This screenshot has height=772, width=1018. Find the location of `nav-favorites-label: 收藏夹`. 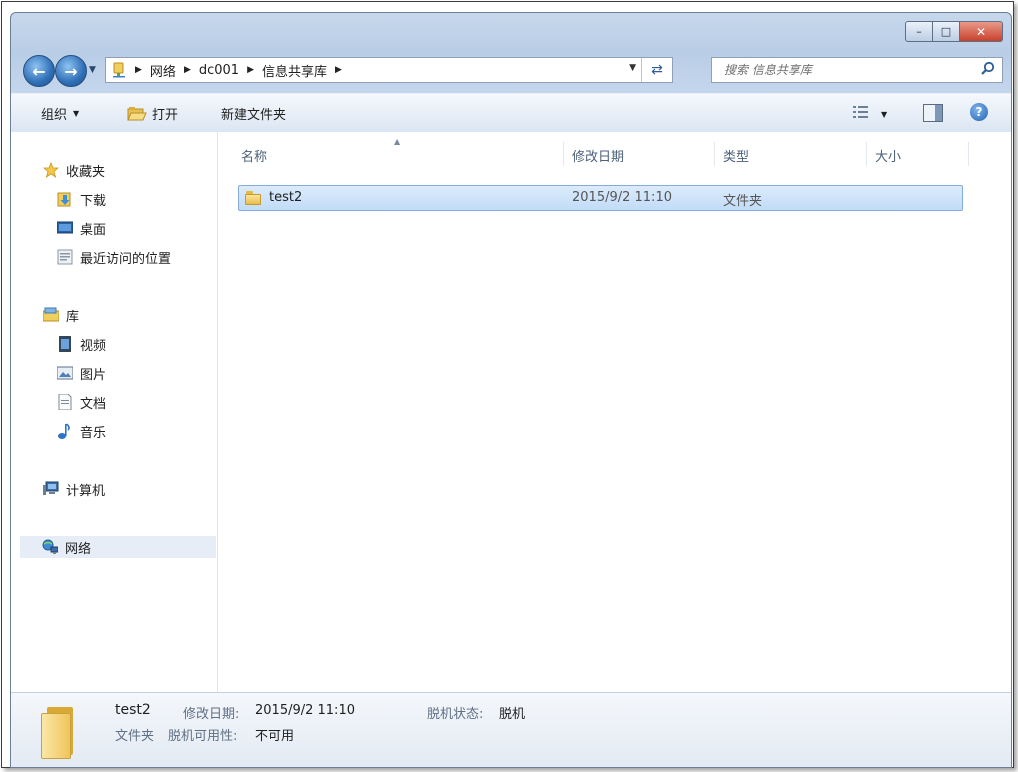

nav-favorites-label: 收藏夹 is located at coordinates (86, 172).